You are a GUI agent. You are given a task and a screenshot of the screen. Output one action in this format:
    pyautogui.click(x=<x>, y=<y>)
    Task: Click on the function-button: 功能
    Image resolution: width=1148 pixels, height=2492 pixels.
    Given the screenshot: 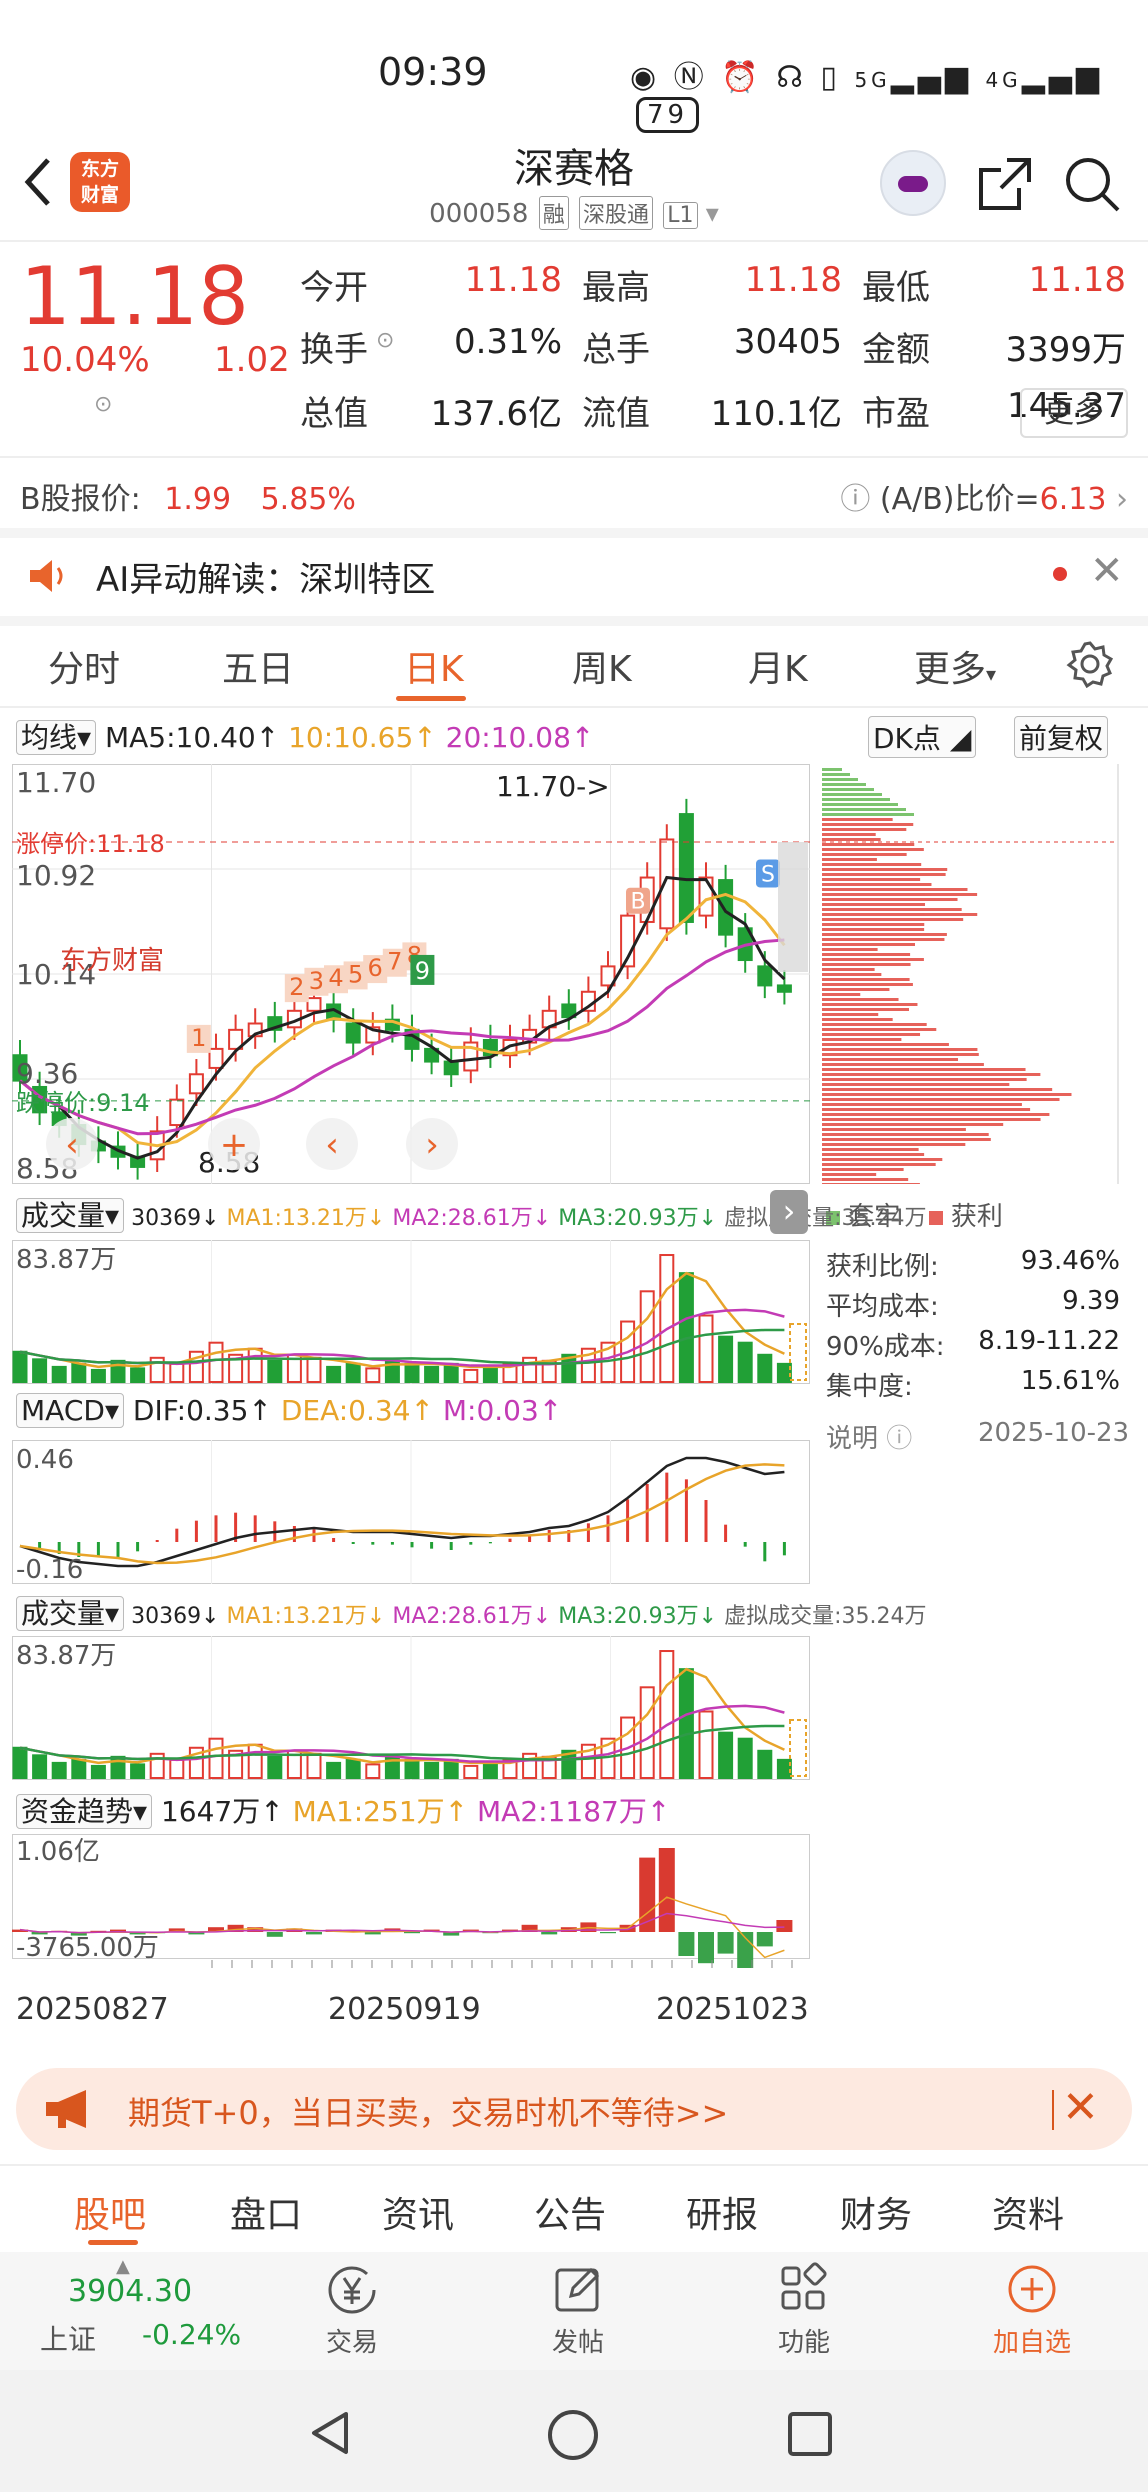 What is the action you would take?
    pyautogui.click(x=804, y=2309)
    